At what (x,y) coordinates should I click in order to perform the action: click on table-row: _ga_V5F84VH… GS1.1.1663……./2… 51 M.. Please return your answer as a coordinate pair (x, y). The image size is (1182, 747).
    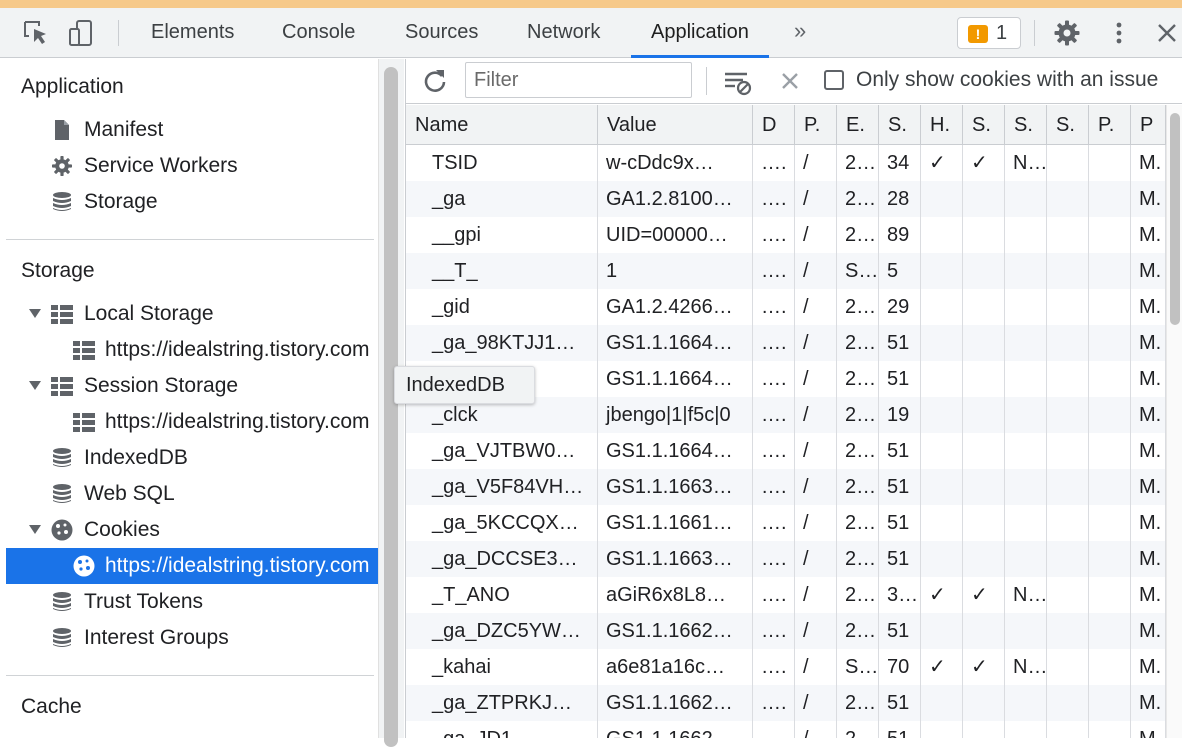
    Looking at the image, I should click on (786, 487).